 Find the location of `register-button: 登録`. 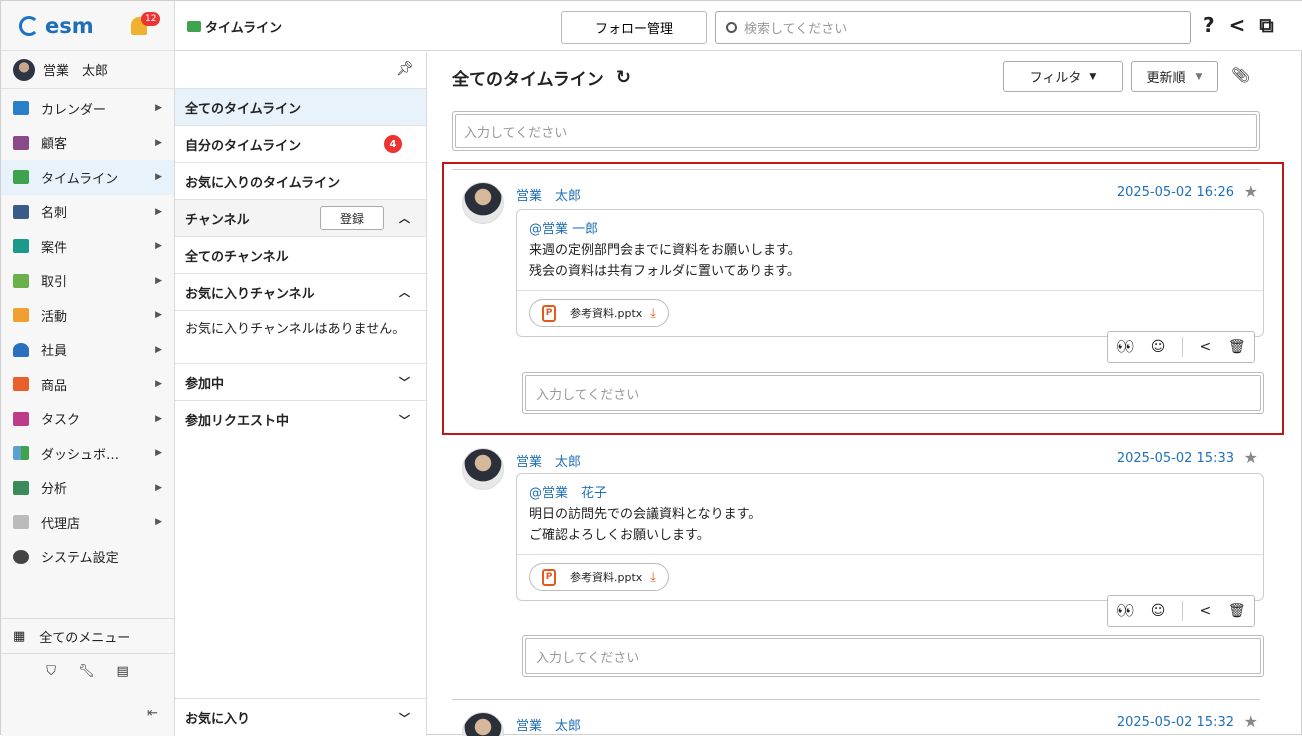

register-button: 登録 is located at coordinates (352, 218).